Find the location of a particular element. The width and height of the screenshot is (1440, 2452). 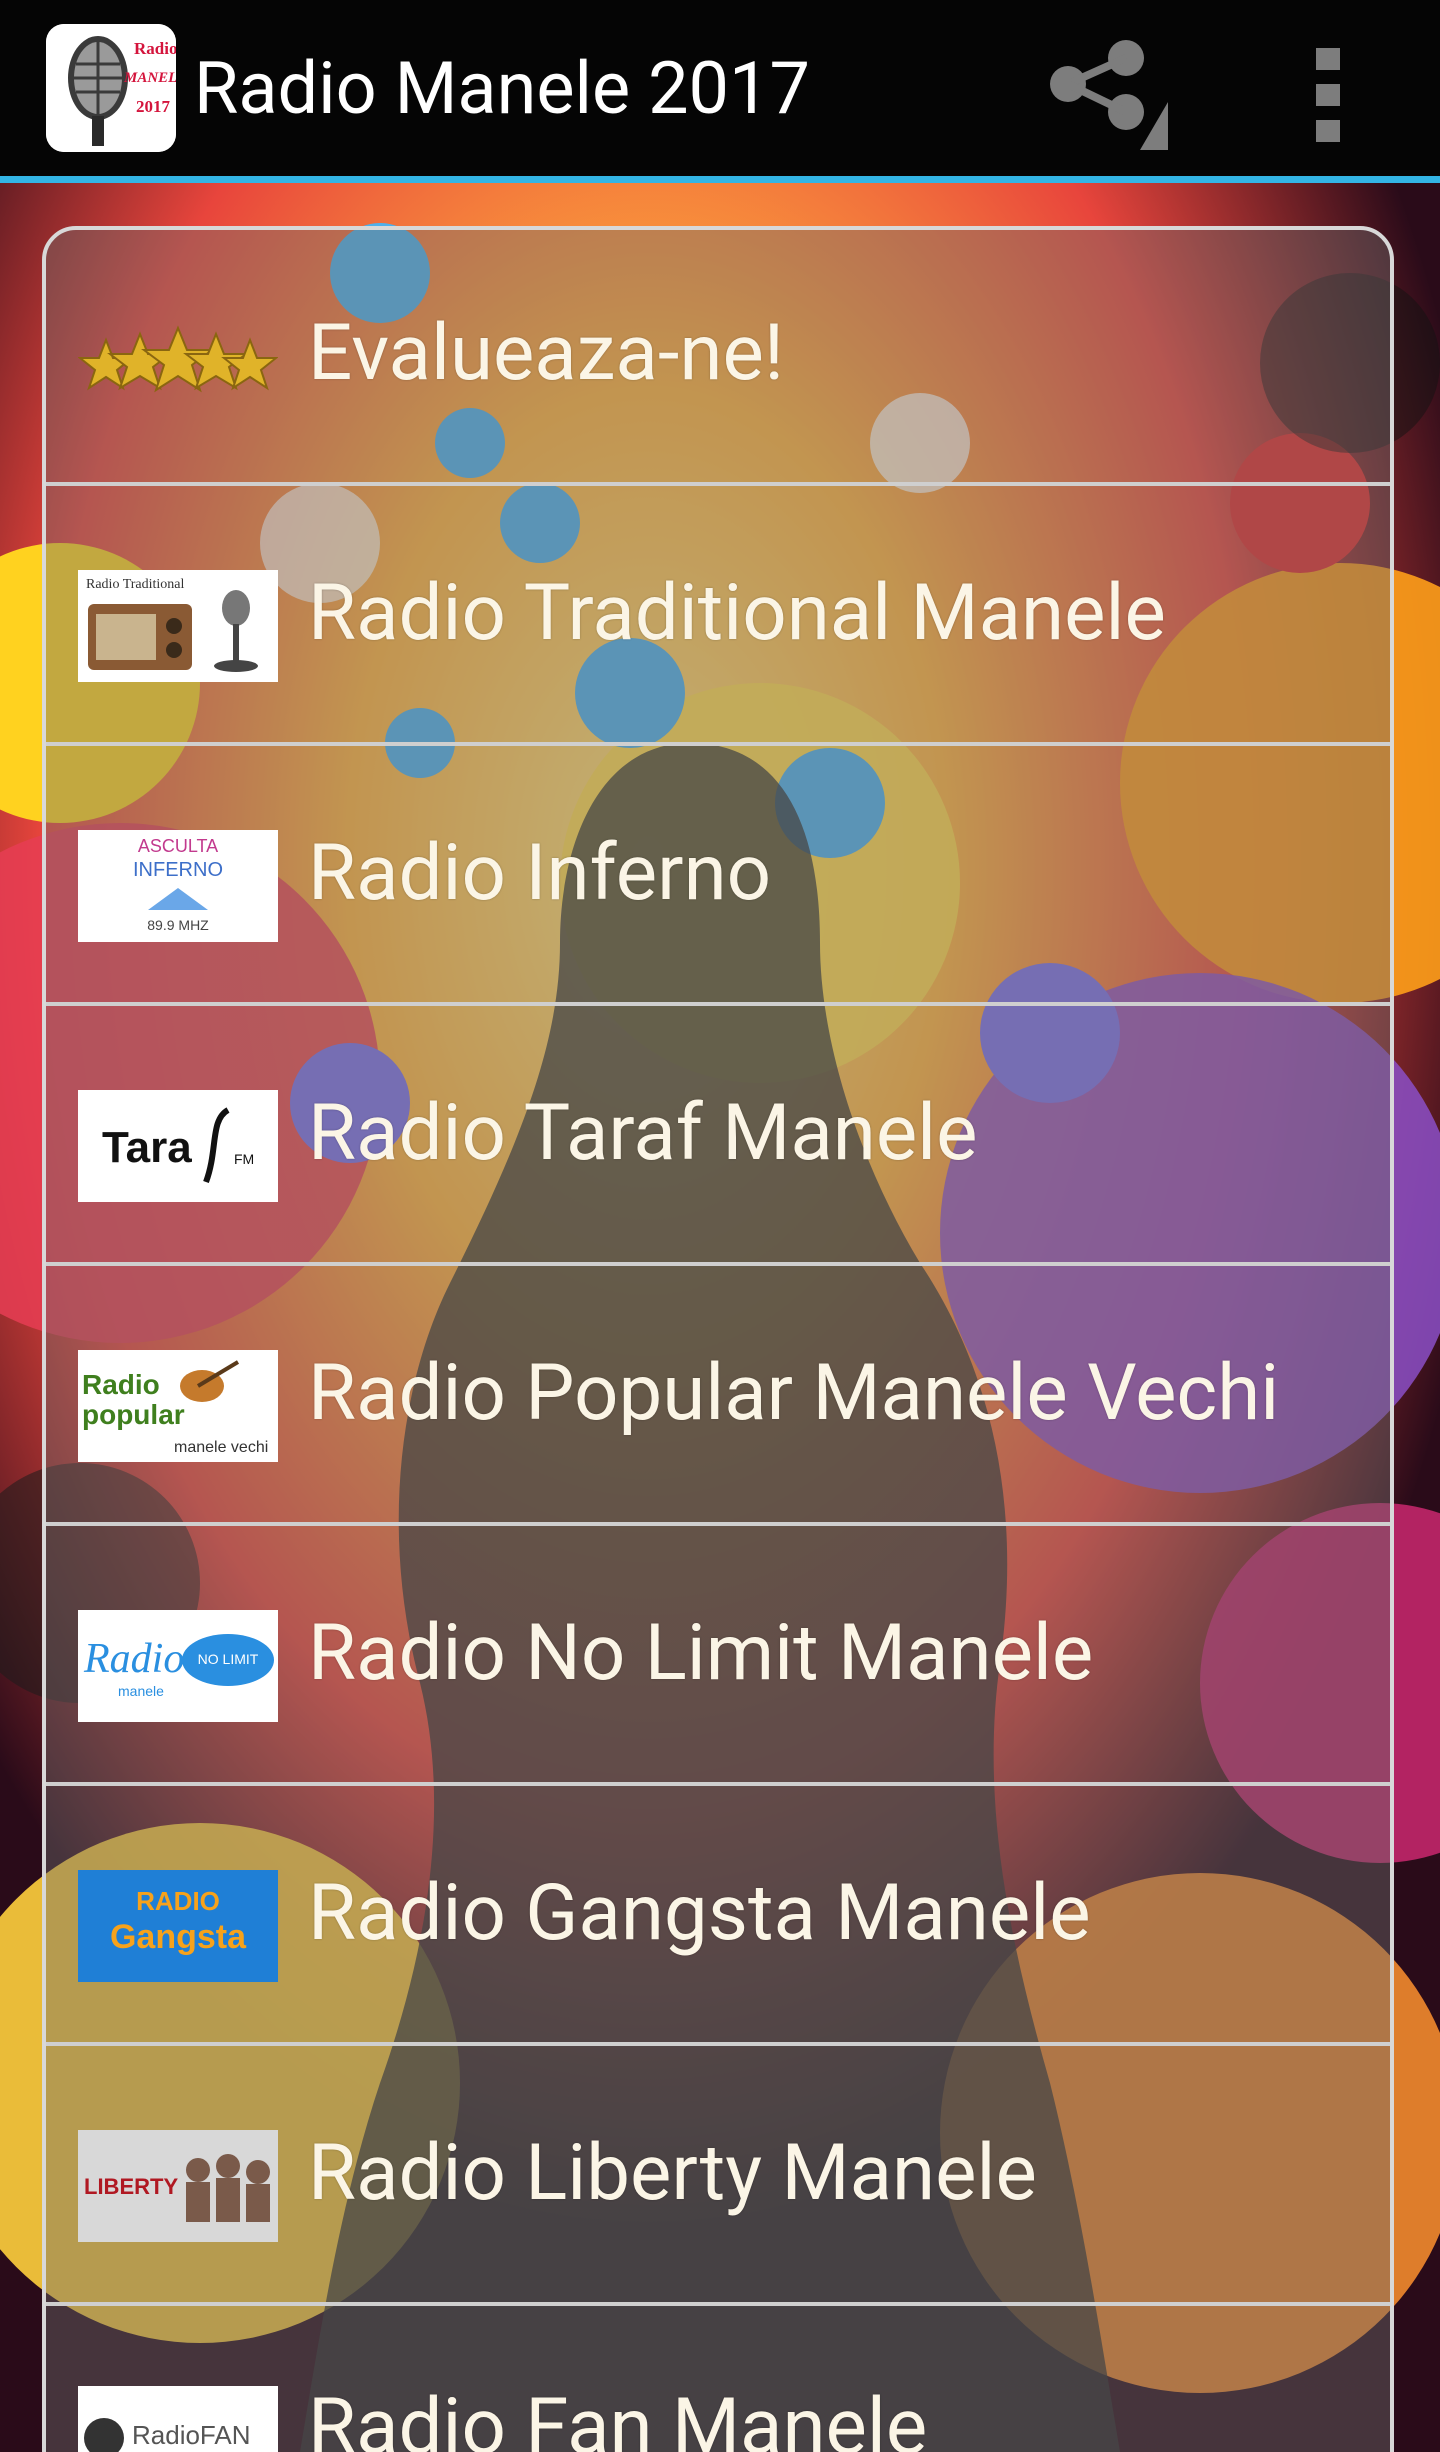

logo-text-2: INFERNO is located at coordinates (178, 870).